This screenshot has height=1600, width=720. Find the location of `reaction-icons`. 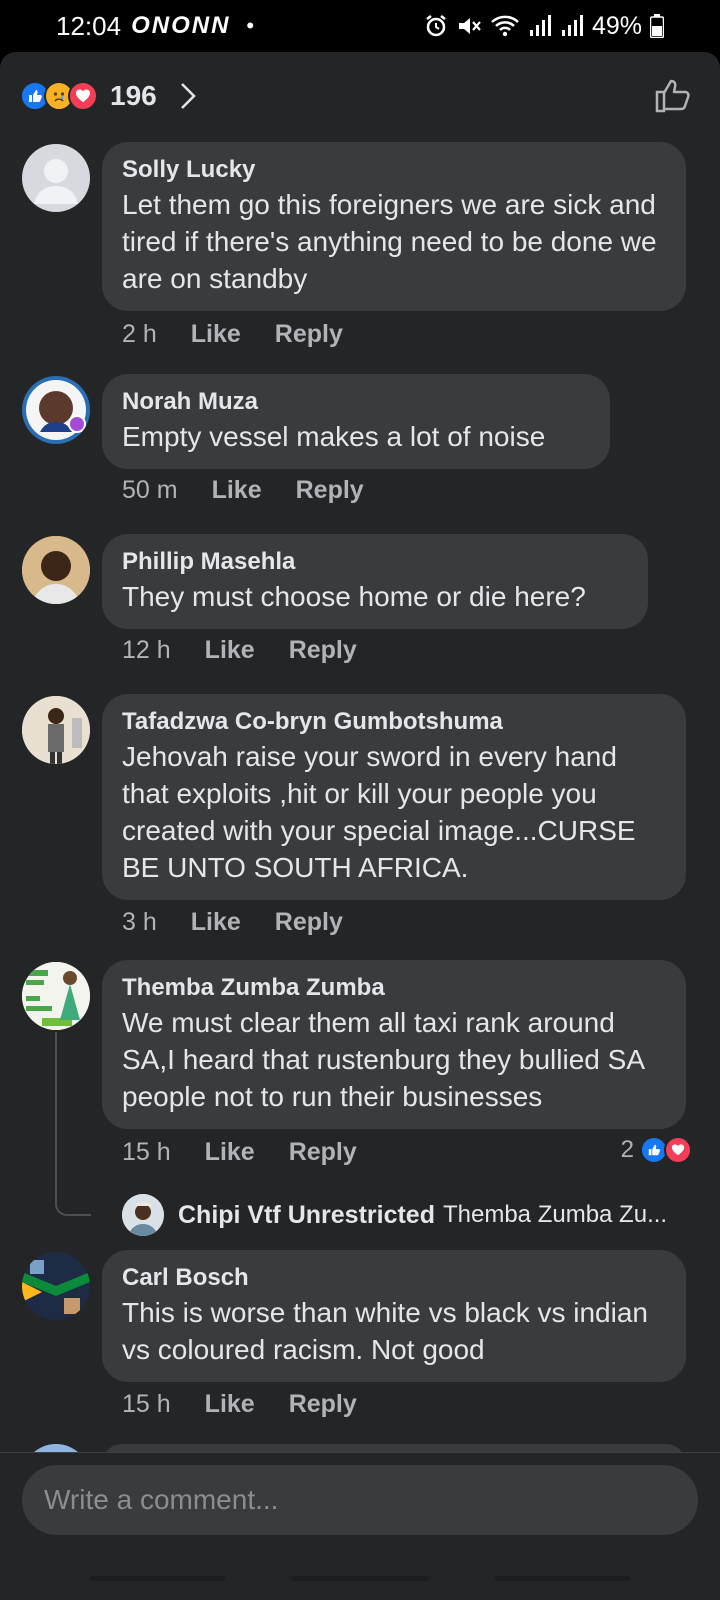

reaction-icons is located at coordinates (59, 96).